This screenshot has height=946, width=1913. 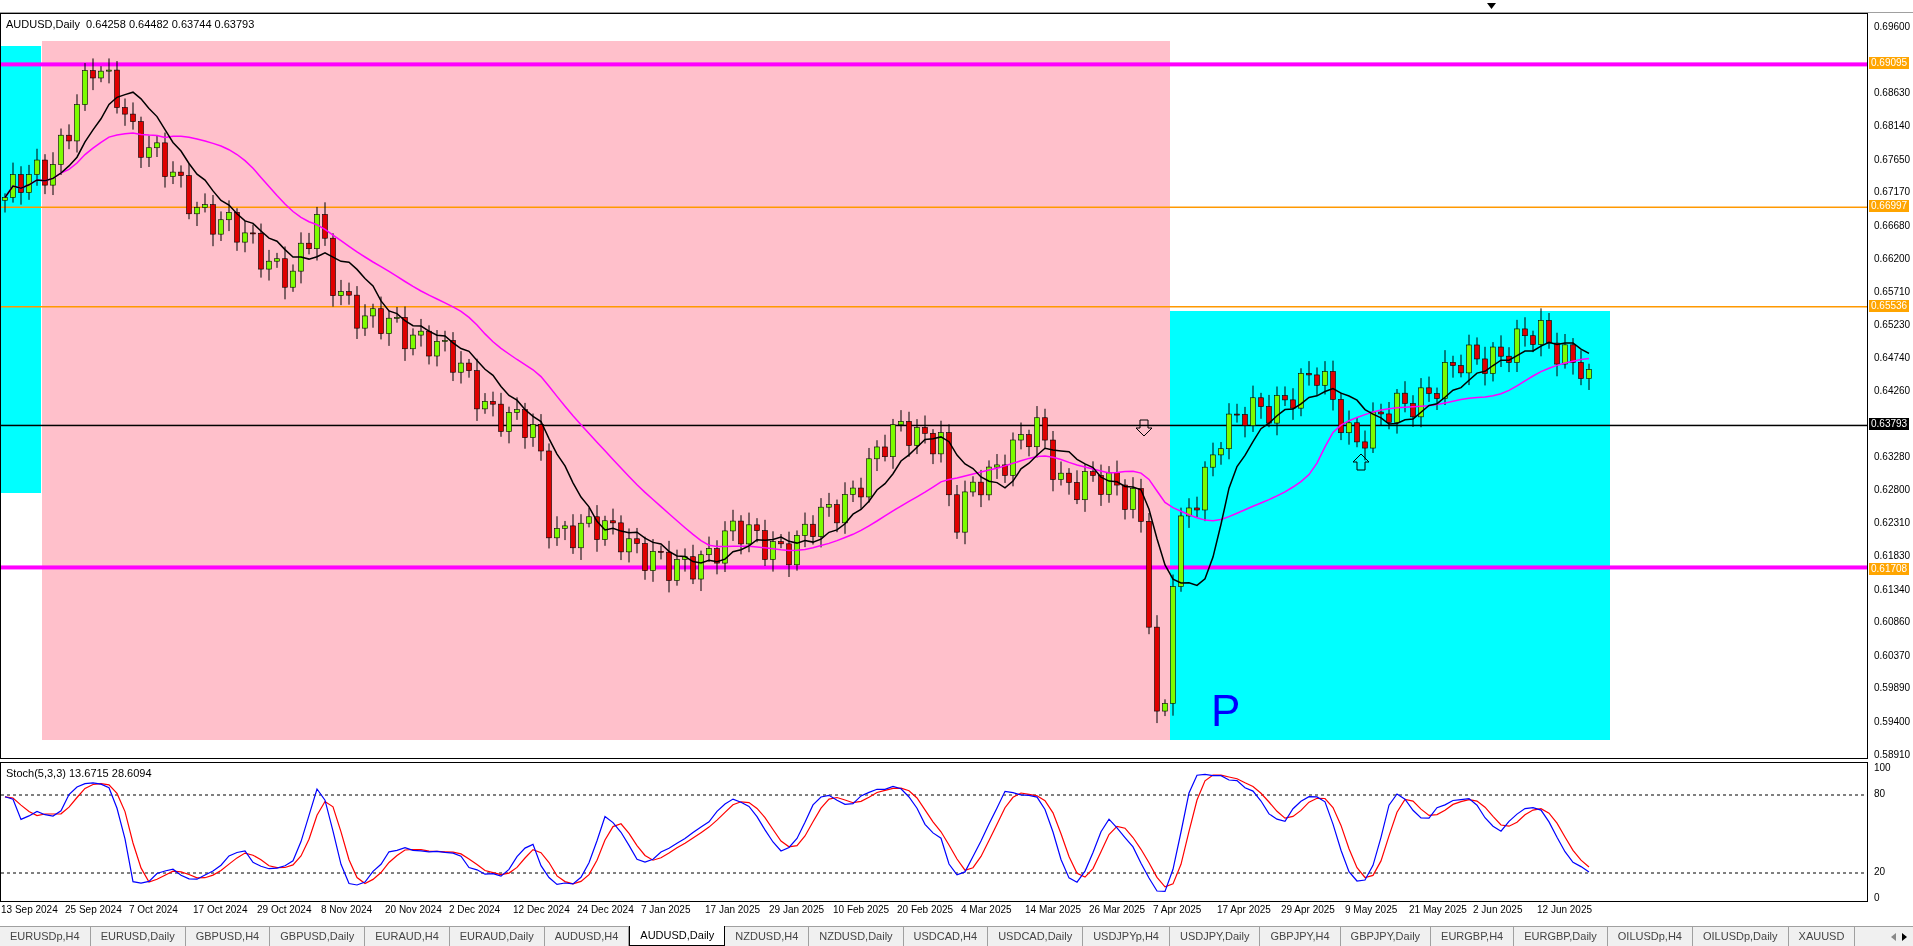 What do you see at coordinates (1882, 768) in the screenshot?
I see `indicator-axis-label: 100` at bounding box center [1882, 768].